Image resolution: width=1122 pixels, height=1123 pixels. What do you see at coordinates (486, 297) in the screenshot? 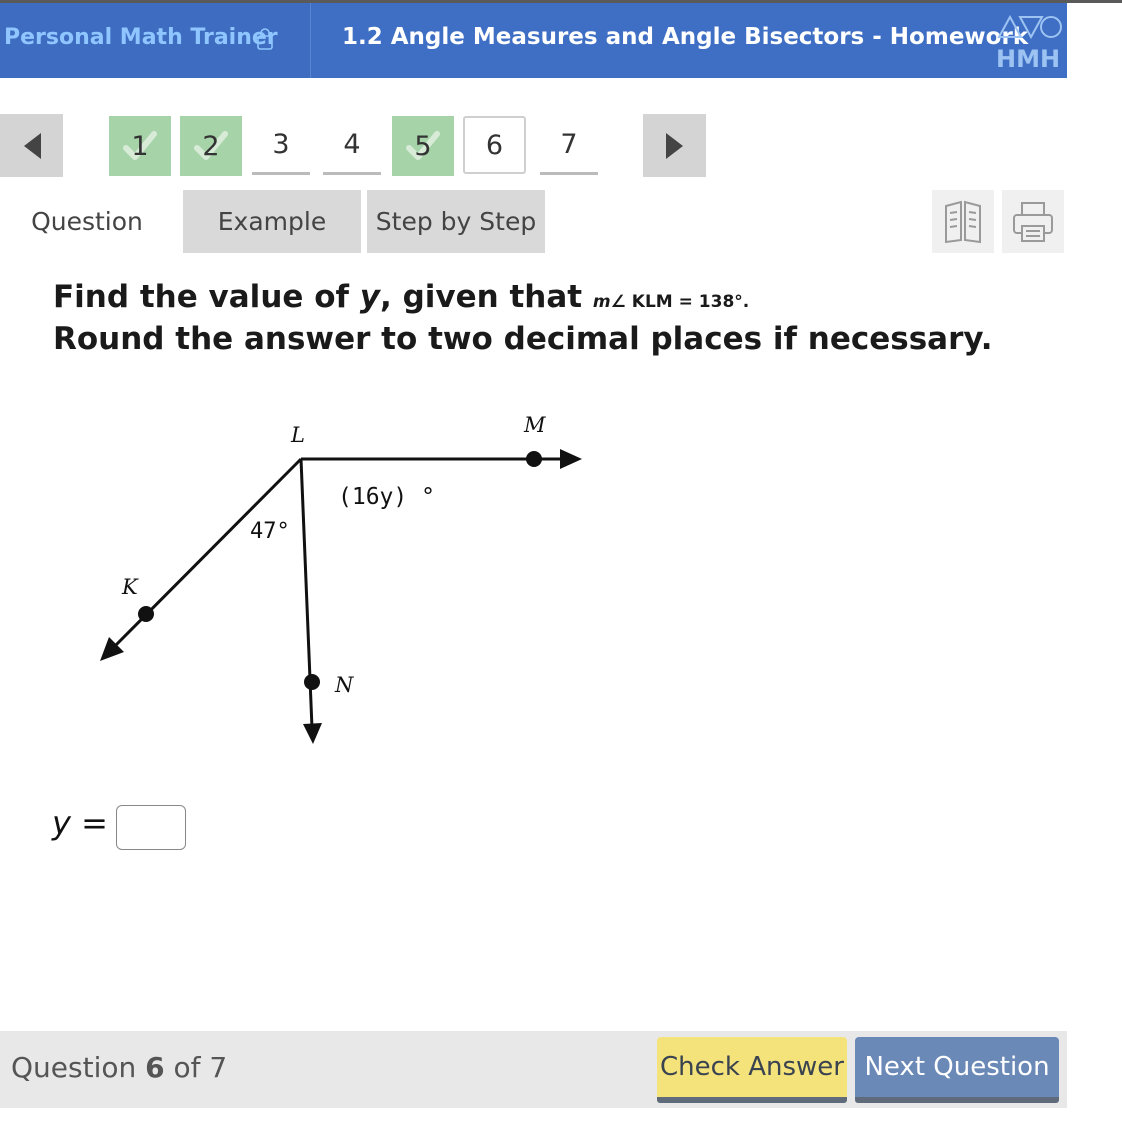
I see `question-mid: , given that` at bounding box center [486, 297].